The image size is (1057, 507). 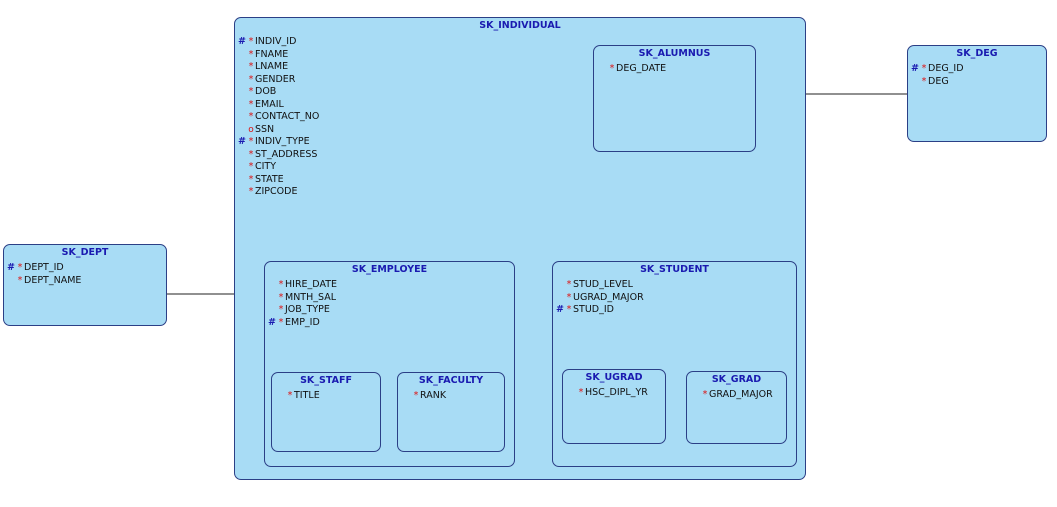 I want to click on entity-title: SK_STUDENT, so click(x=674, y=269).